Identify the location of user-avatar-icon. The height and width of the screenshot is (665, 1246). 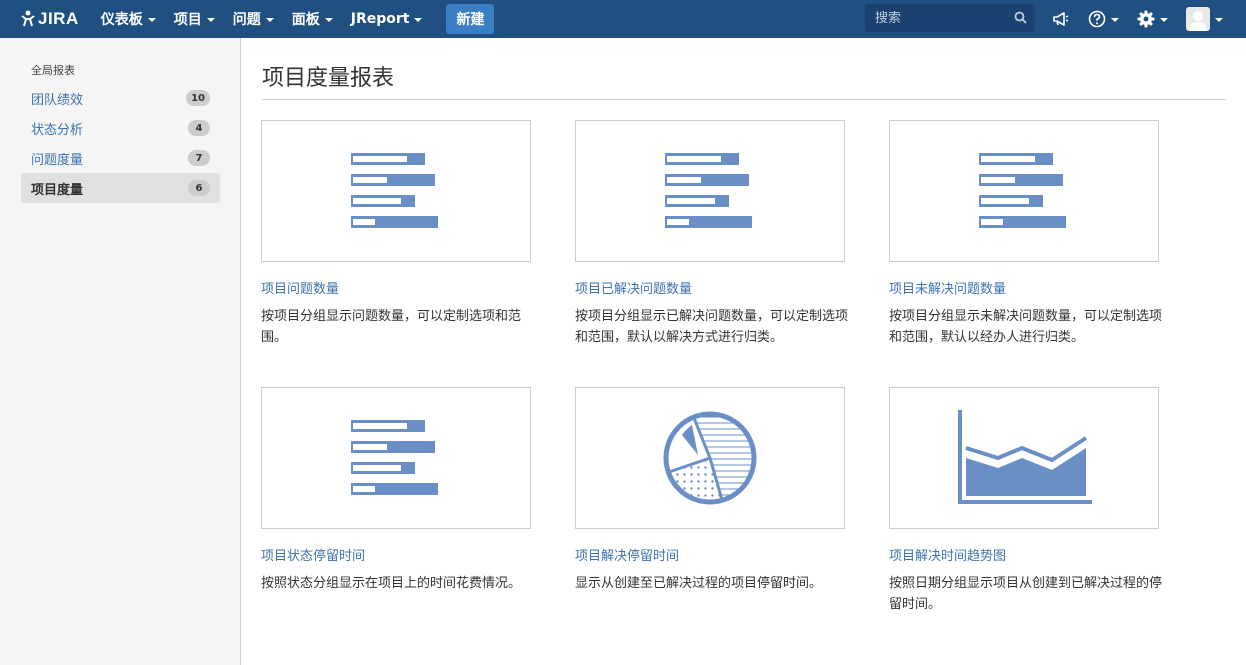
(1198, 21).